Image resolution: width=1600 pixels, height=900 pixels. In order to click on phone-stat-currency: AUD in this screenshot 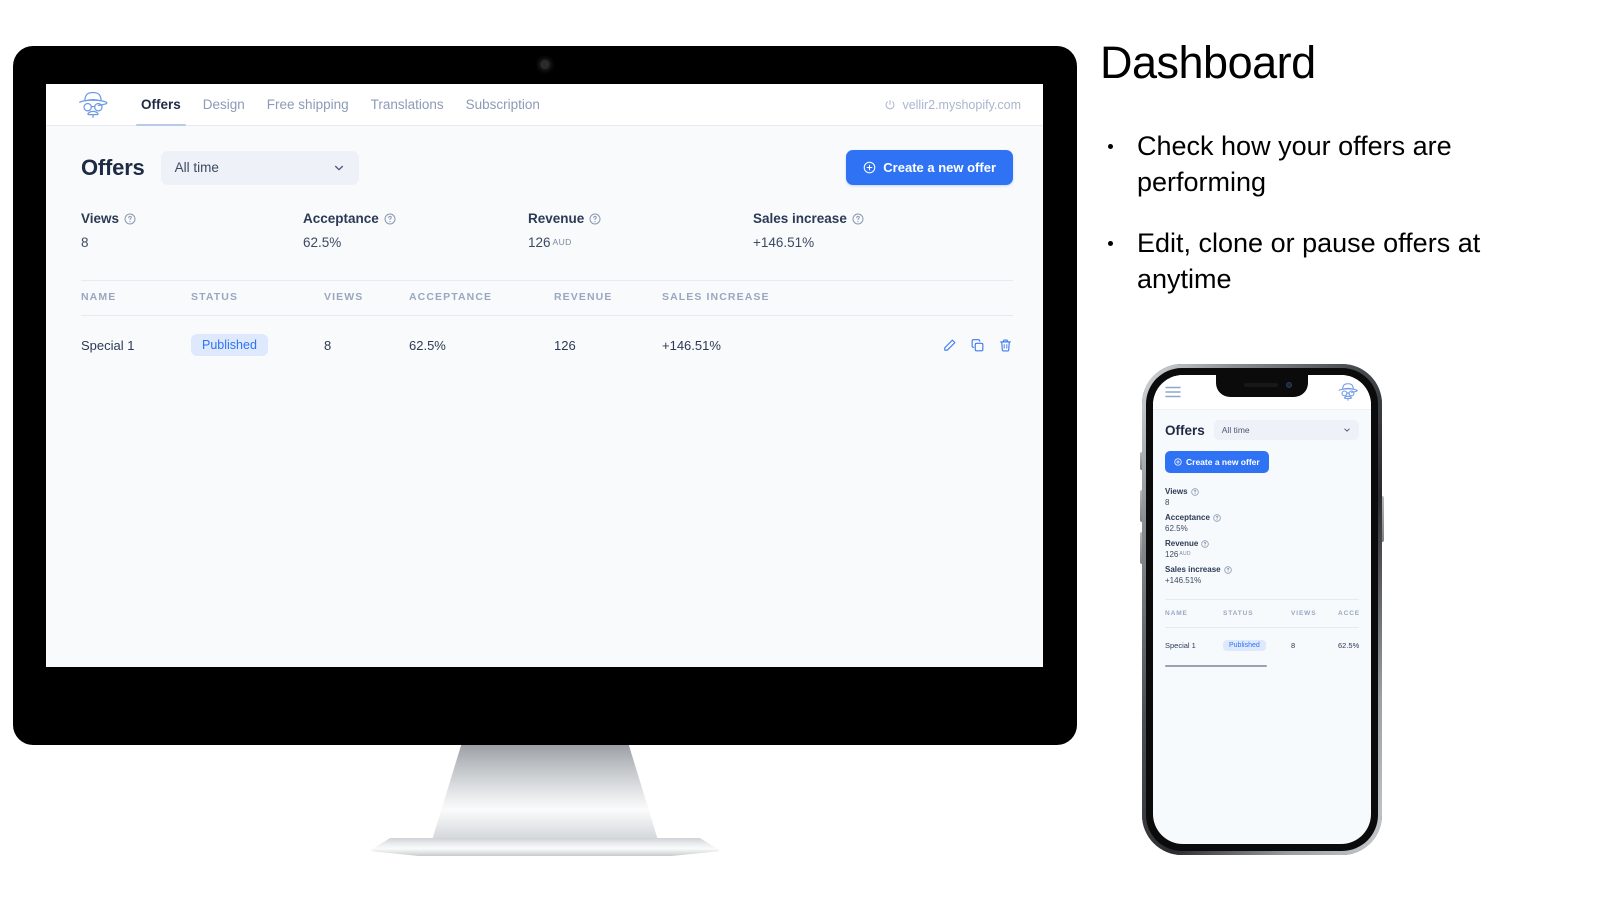, I will do `click(1185, 554)`.